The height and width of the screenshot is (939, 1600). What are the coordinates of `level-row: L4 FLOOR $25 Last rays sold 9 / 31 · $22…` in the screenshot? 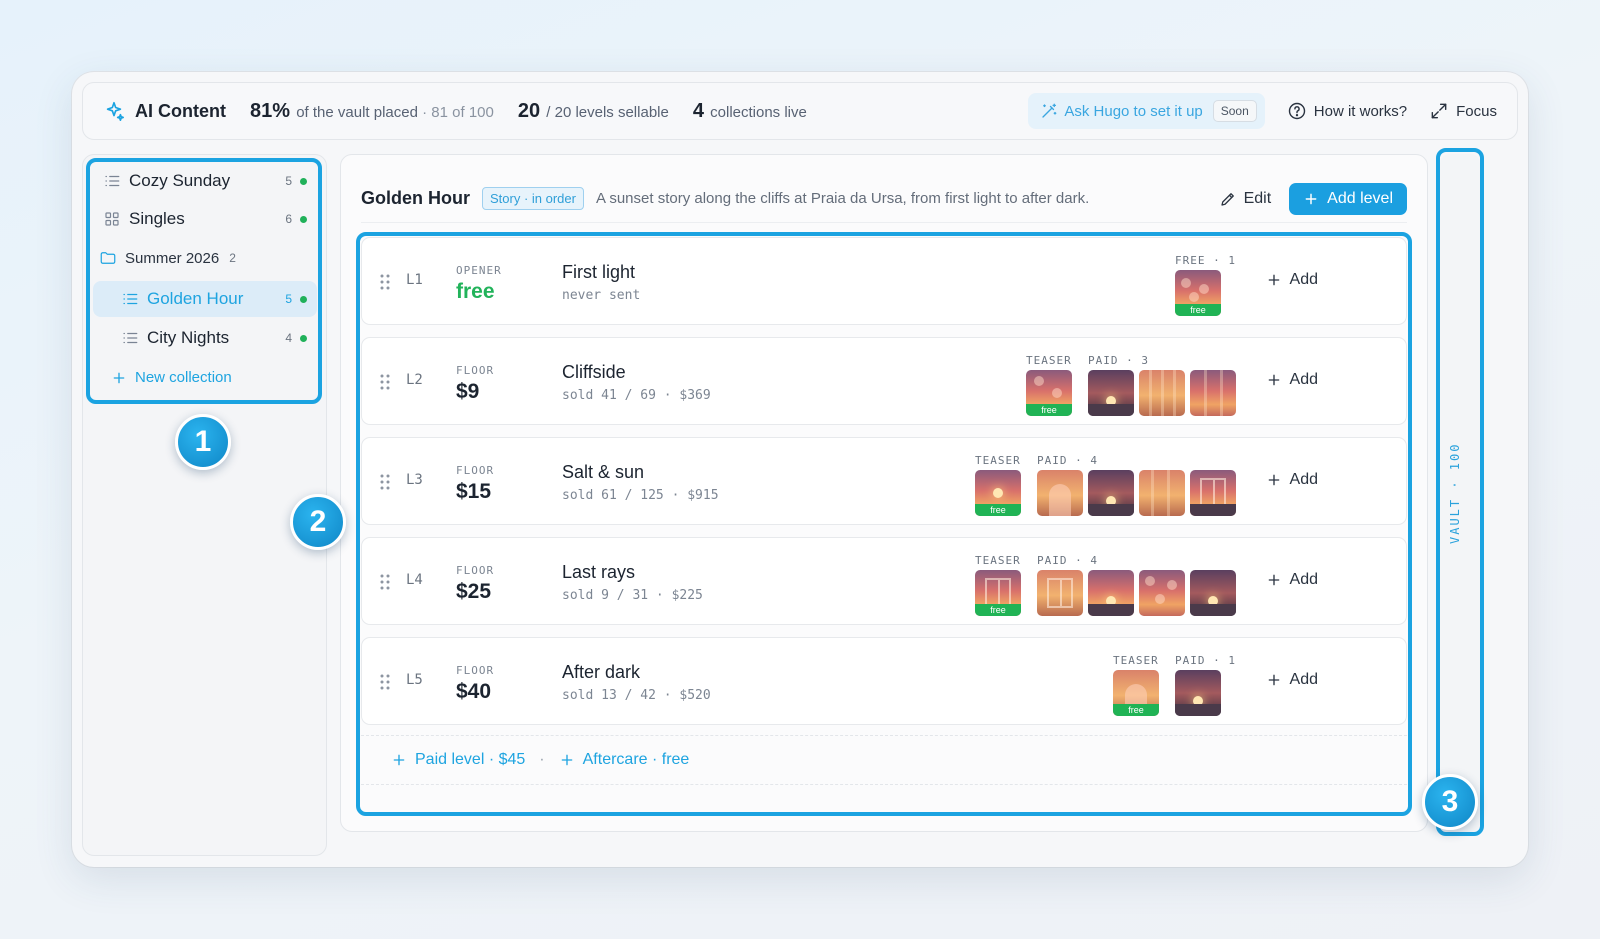 It's located at (884, 581).